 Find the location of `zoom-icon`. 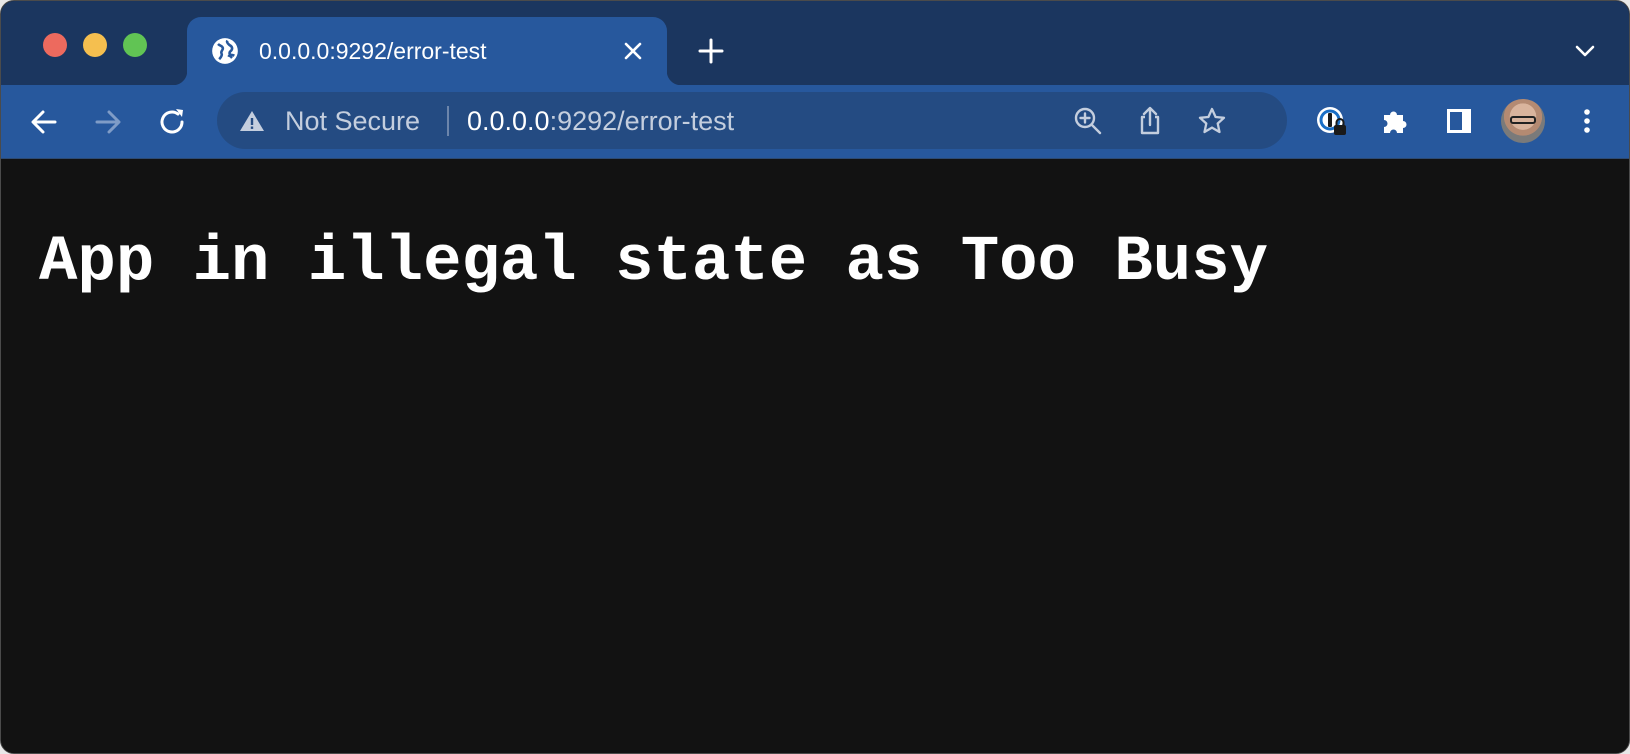

zoom-icon is located at coordinates (1088, 121).